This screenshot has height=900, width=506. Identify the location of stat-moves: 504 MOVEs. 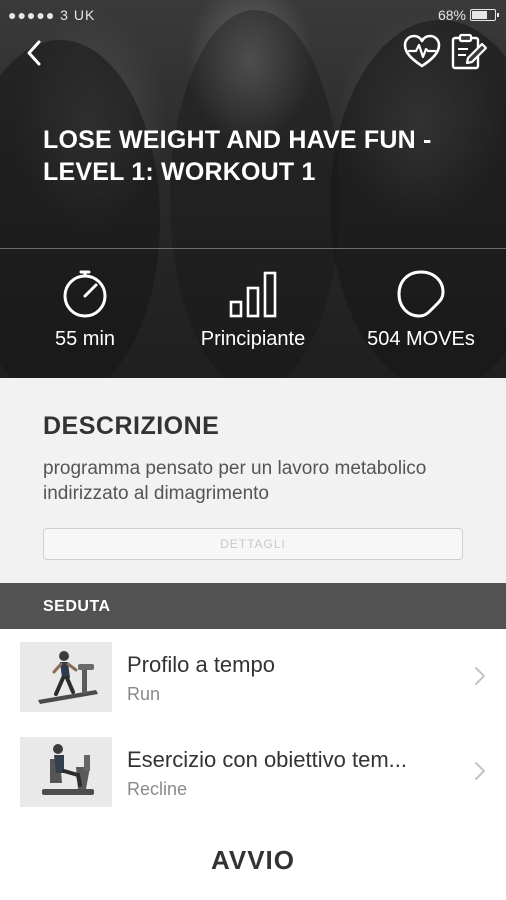
(421, 309).